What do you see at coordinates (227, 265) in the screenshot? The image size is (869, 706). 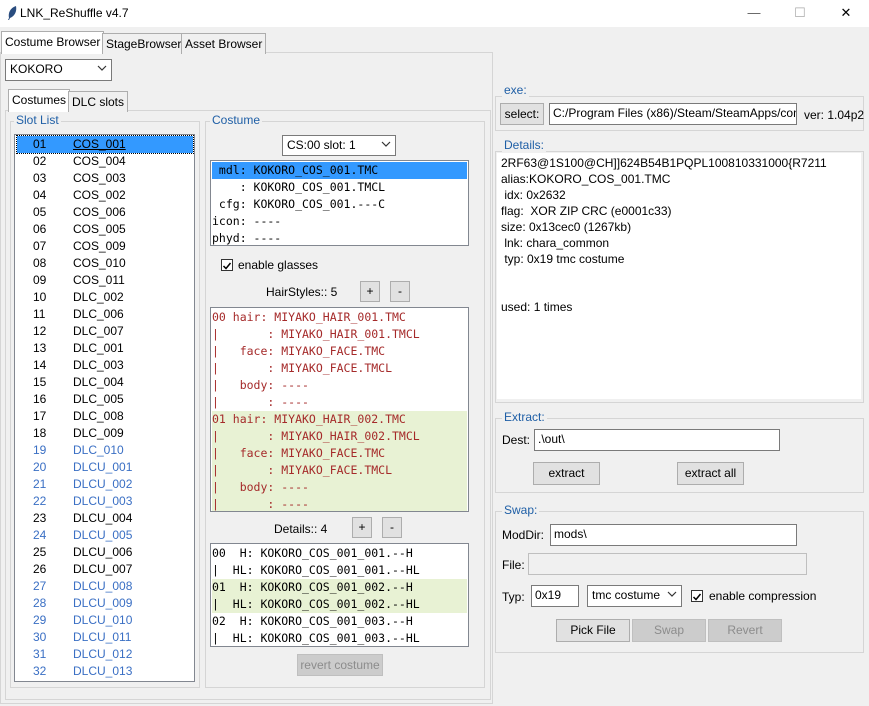 I see `enable-glasses-checkbox` at bounding box center [227, 265].